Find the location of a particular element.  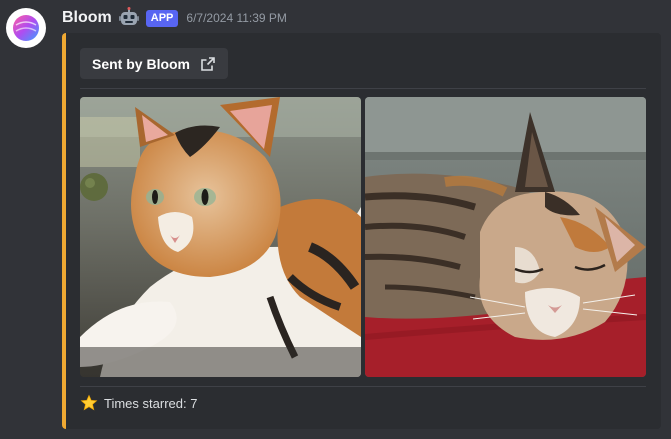

username: Bloom is located at coordinates (87, 18).